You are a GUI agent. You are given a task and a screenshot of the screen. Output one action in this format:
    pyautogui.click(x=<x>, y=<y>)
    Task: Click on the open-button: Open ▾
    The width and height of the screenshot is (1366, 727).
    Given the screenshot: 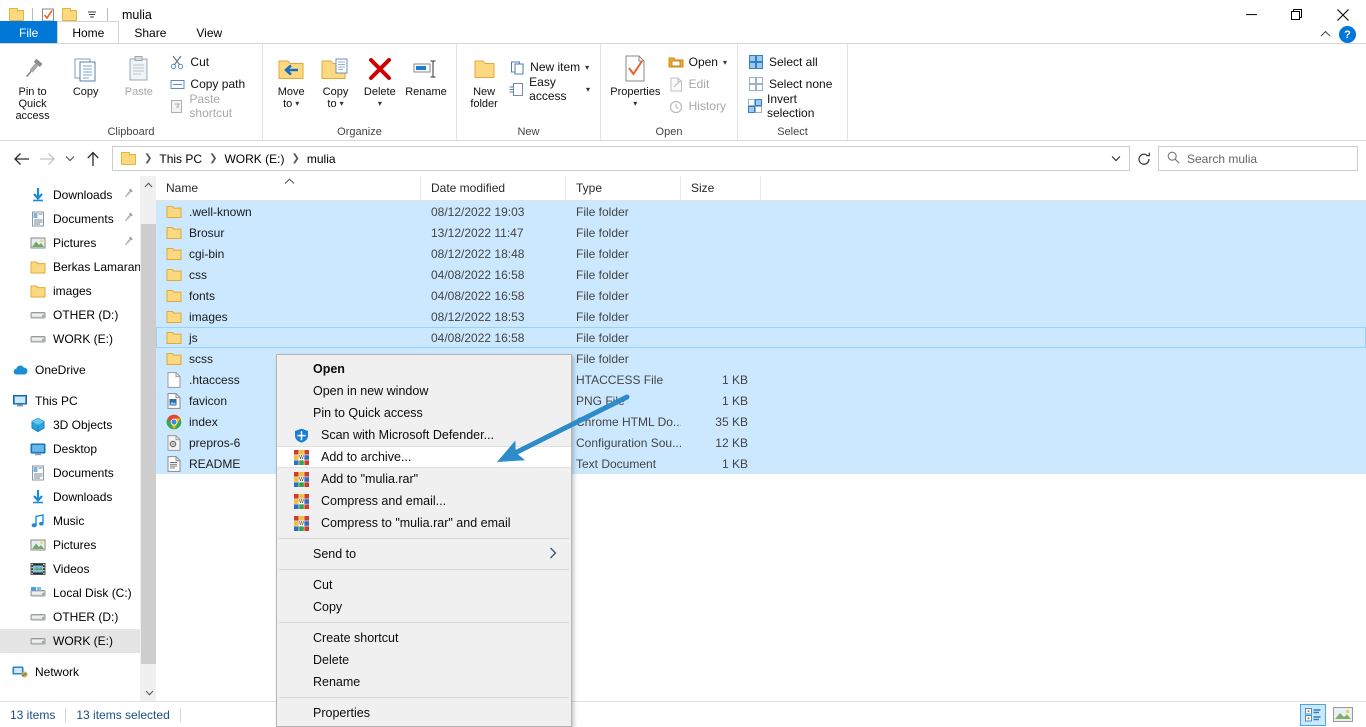 What is the action you would take?
    pyautogui.click(x=697, y=62)
    